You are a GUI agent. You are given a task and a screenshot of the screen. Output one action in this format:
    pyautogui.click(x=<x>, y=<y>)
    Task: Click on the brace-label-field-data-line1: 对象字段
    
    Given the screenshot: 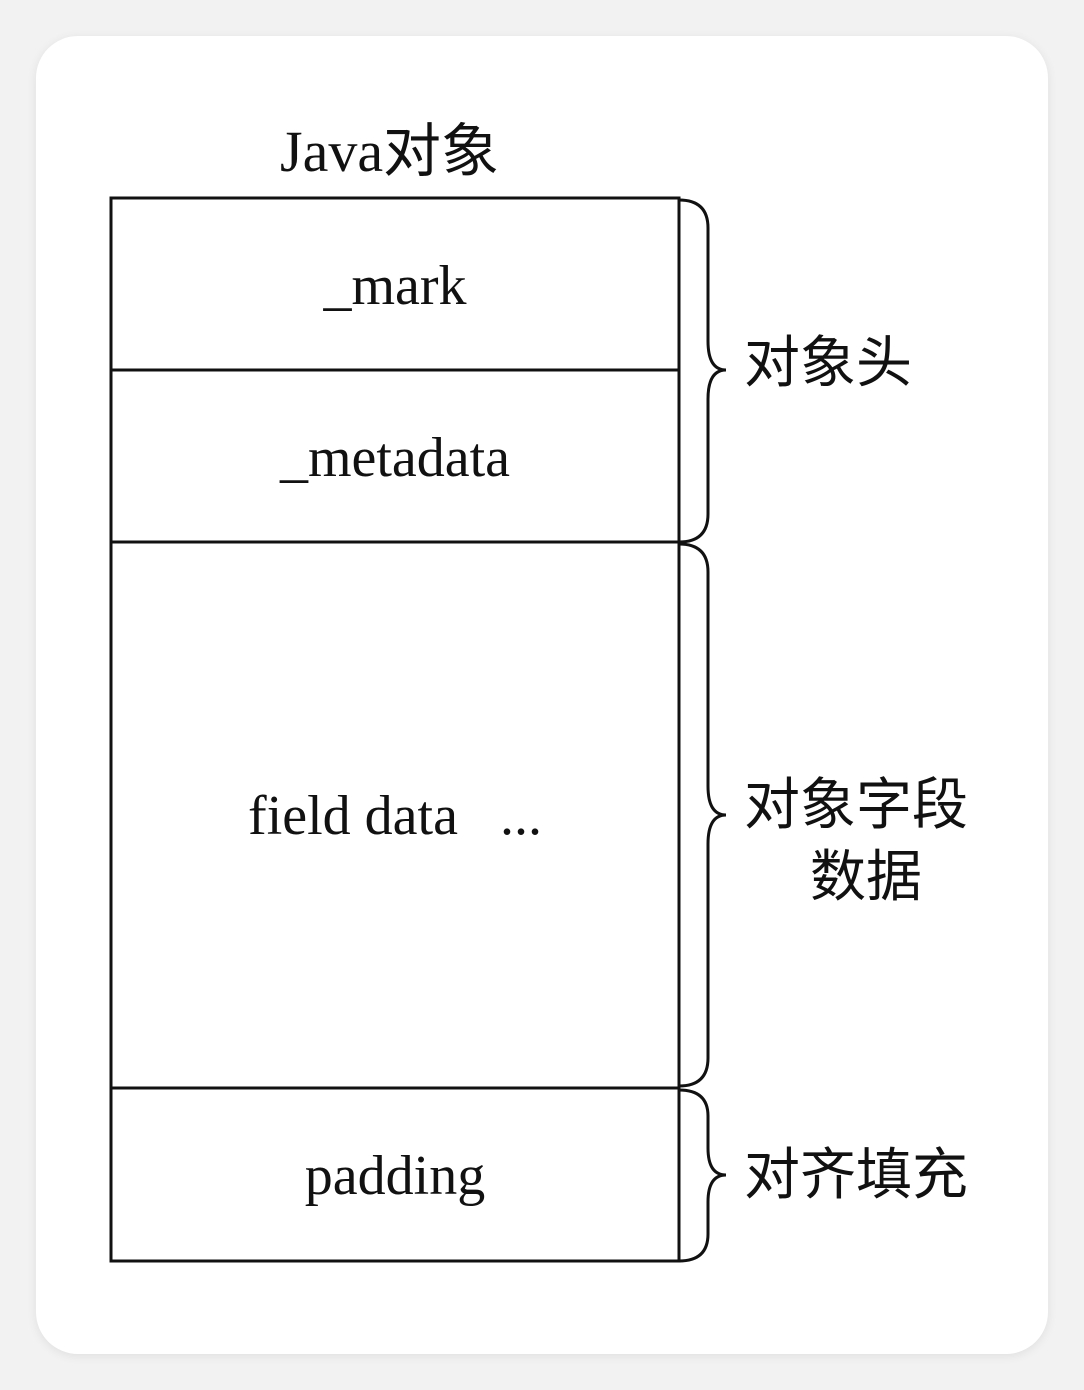 What is the action you would take?
    pyautogui.click(x=856, y=805)
    